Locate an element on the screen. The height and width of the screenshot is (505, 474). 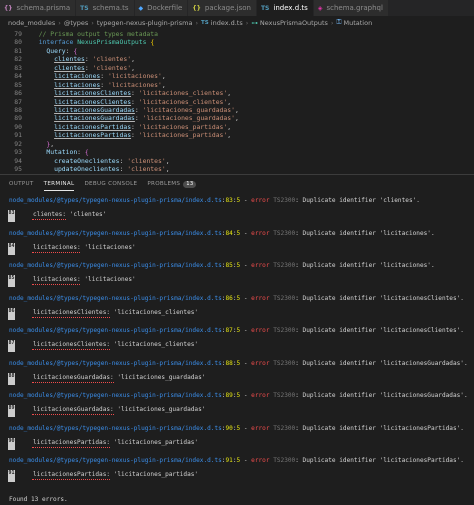
problems-count-badge: 13 is located at coordinates (190, 184).